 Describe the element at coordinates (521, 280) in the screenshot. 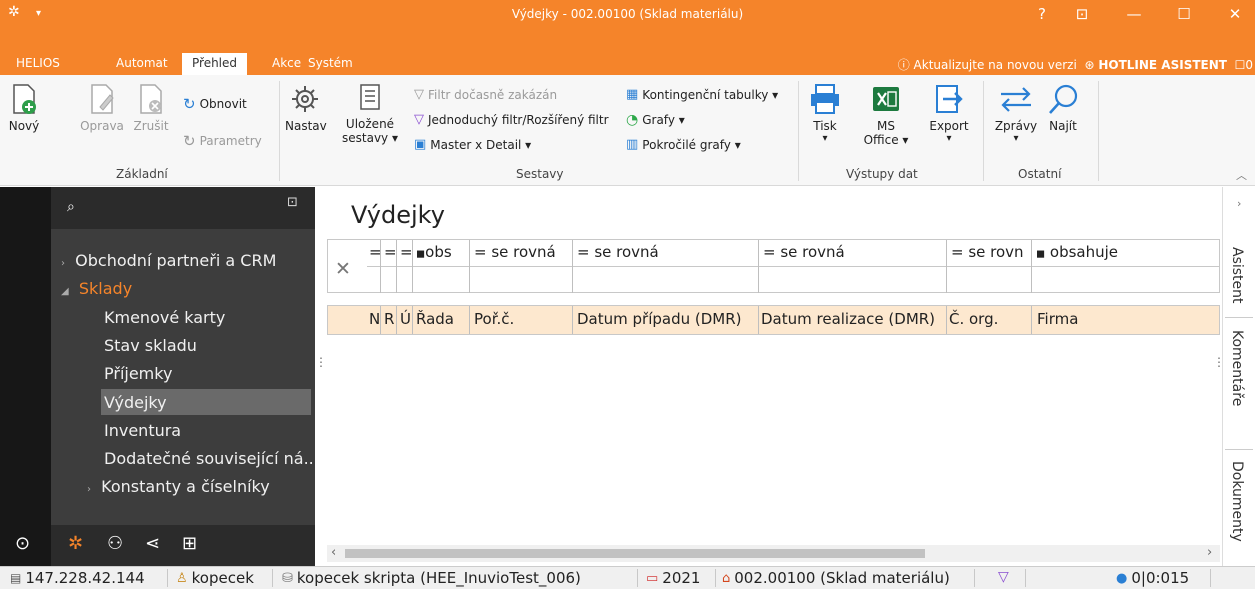

I see `filter-value-porc` at that location.